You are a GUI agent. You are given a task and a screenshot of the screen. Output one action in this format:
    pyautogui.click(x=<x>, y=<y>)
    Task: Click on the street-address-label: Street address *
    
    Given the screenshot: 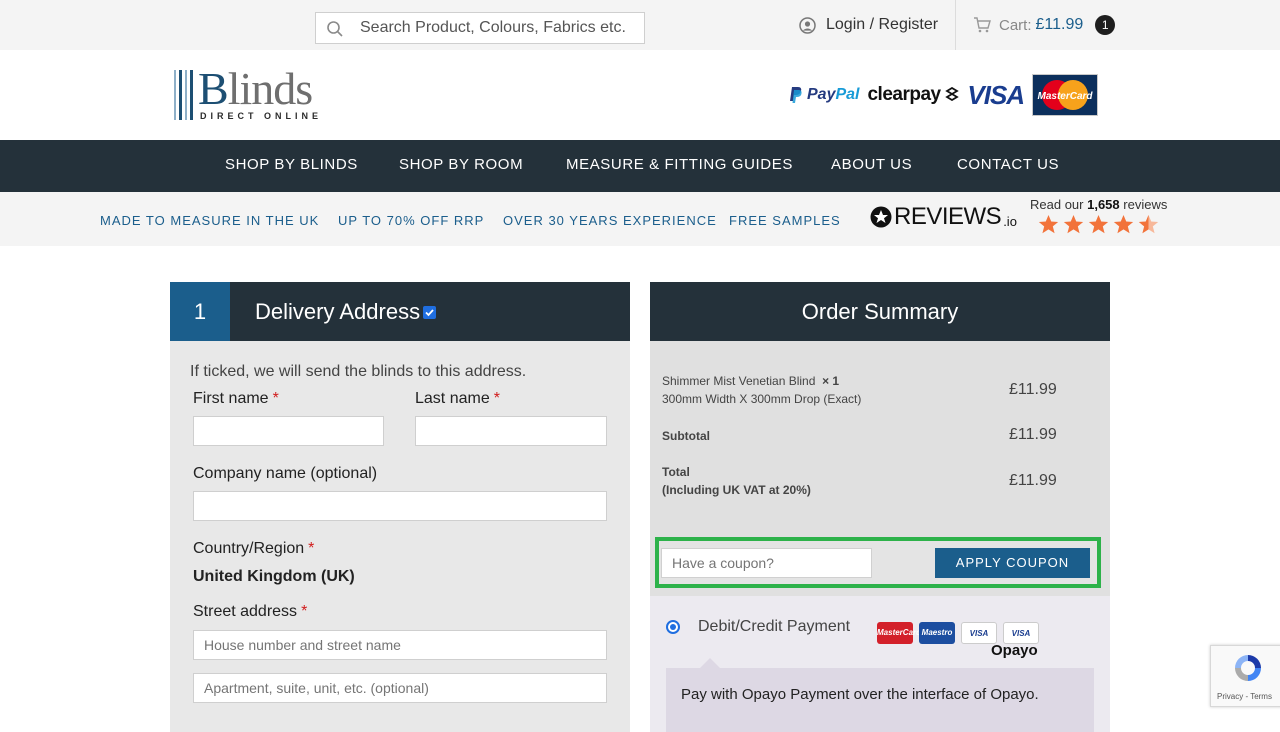 What is the action you would take?
    pyautogui.click(x=250, y=611)
    